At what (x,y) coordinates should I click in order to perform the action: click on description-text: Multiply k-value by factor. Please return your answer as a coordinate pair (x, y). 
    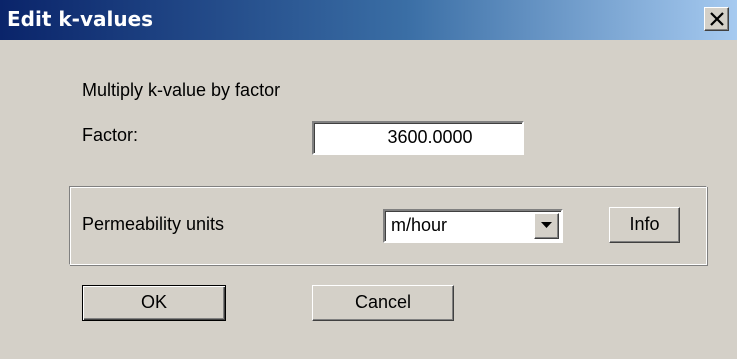
    Looking at the image, I should click on (181, 90).